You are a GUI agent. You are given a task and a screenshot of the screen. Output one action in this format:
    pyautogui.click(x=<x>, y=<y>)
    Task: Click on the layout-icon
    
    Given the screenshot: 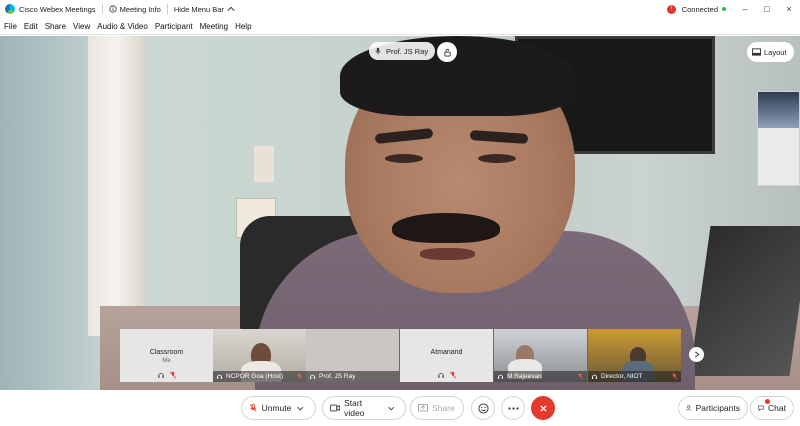 What is the action you would take?
    pyautogui.click(x=756, y=52)
    